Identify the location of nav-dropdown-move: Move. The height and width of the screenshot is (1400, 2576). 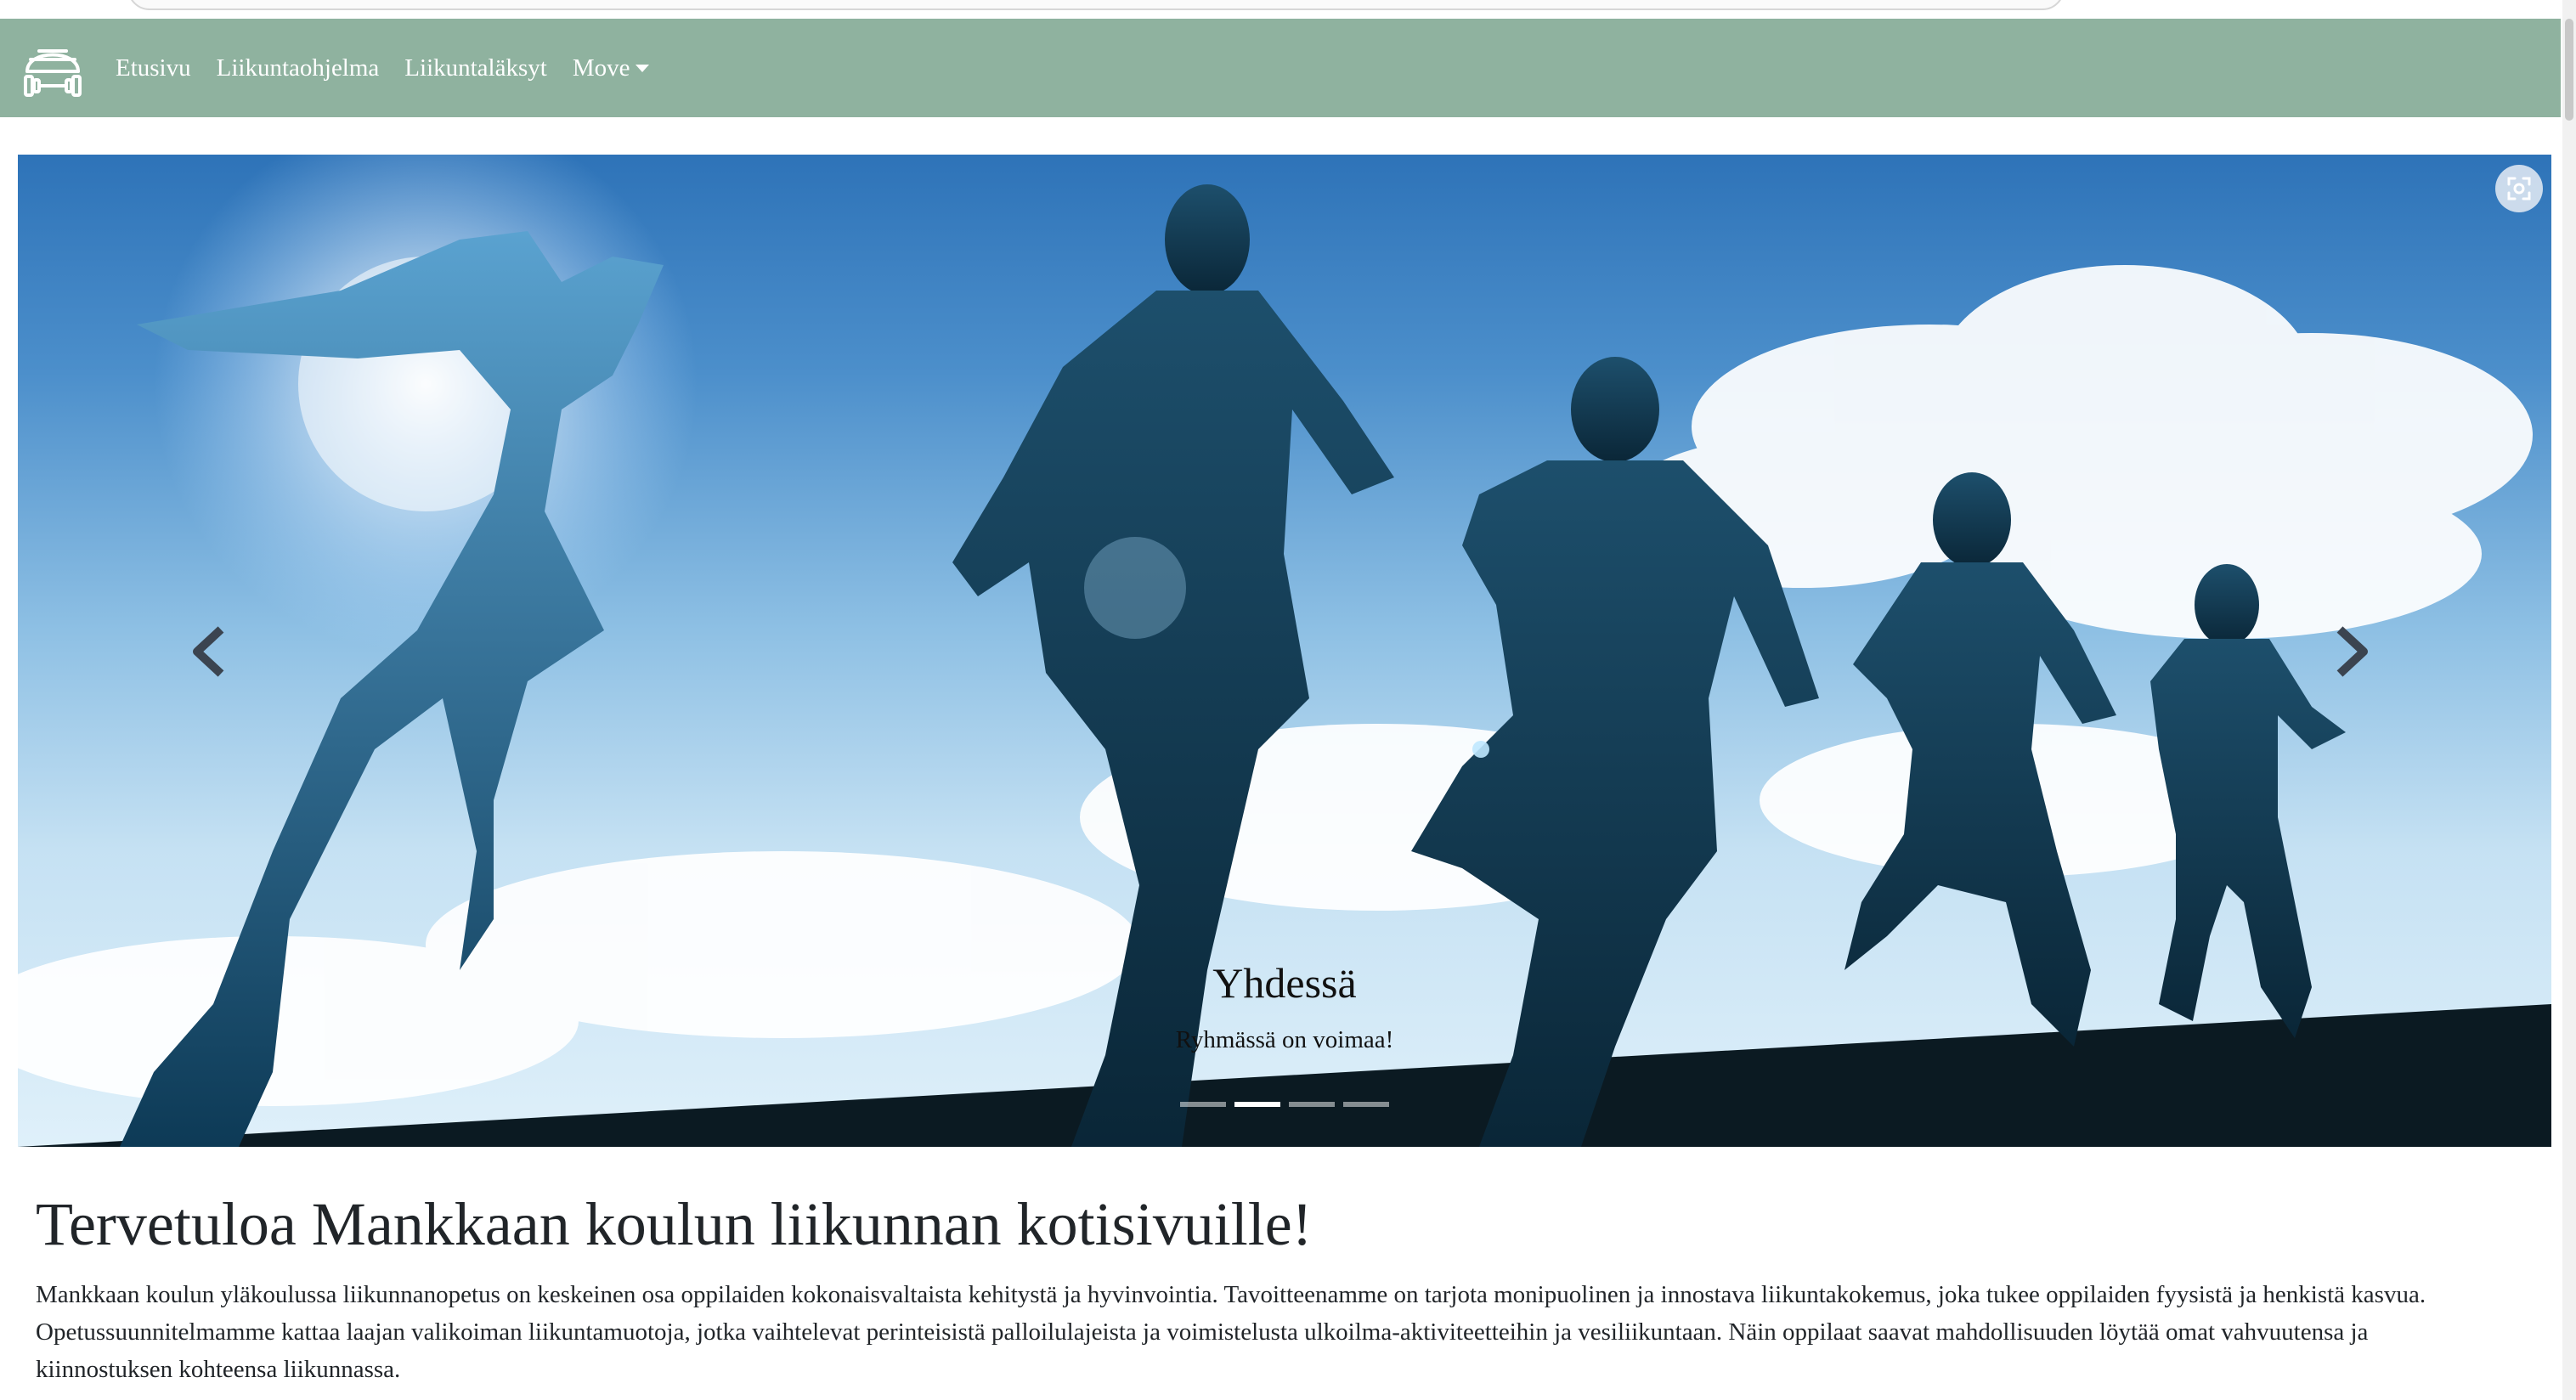
(611, 68).